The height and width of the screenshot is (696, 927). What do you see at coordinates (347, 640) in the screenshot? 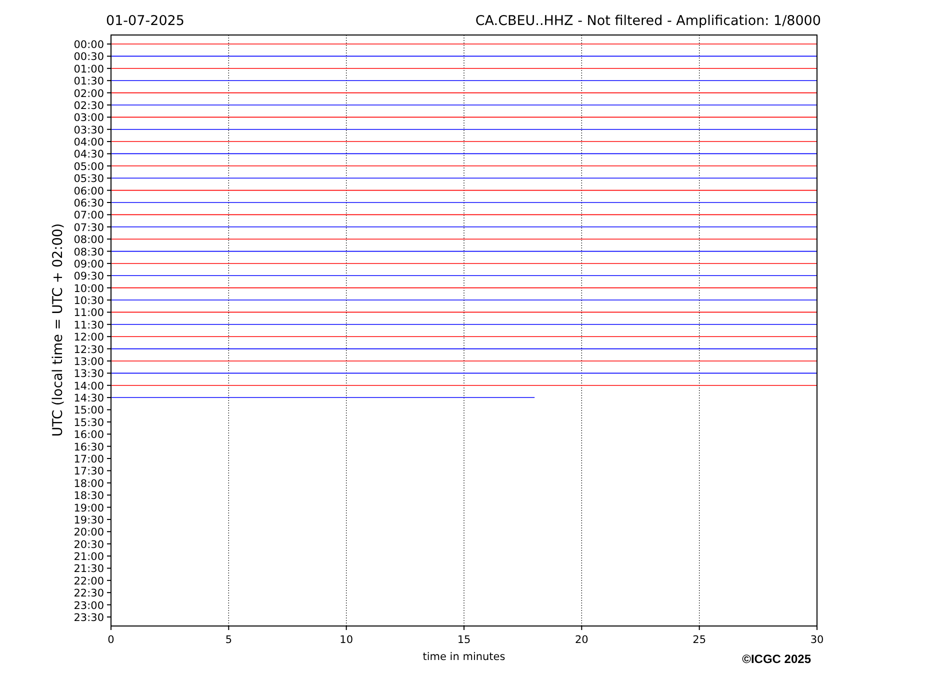
I see `tick-label: 10` at bounding box center [347, 640].